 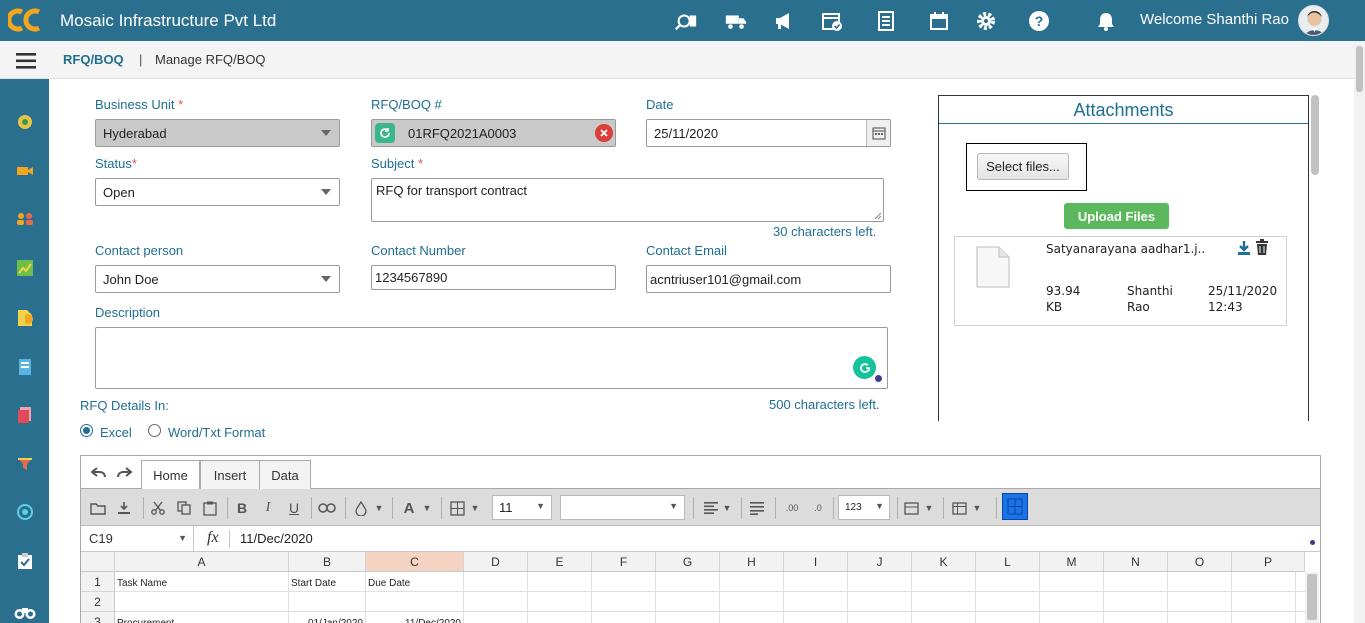 I want to click on cell-a2, so click(x=202, y=602).